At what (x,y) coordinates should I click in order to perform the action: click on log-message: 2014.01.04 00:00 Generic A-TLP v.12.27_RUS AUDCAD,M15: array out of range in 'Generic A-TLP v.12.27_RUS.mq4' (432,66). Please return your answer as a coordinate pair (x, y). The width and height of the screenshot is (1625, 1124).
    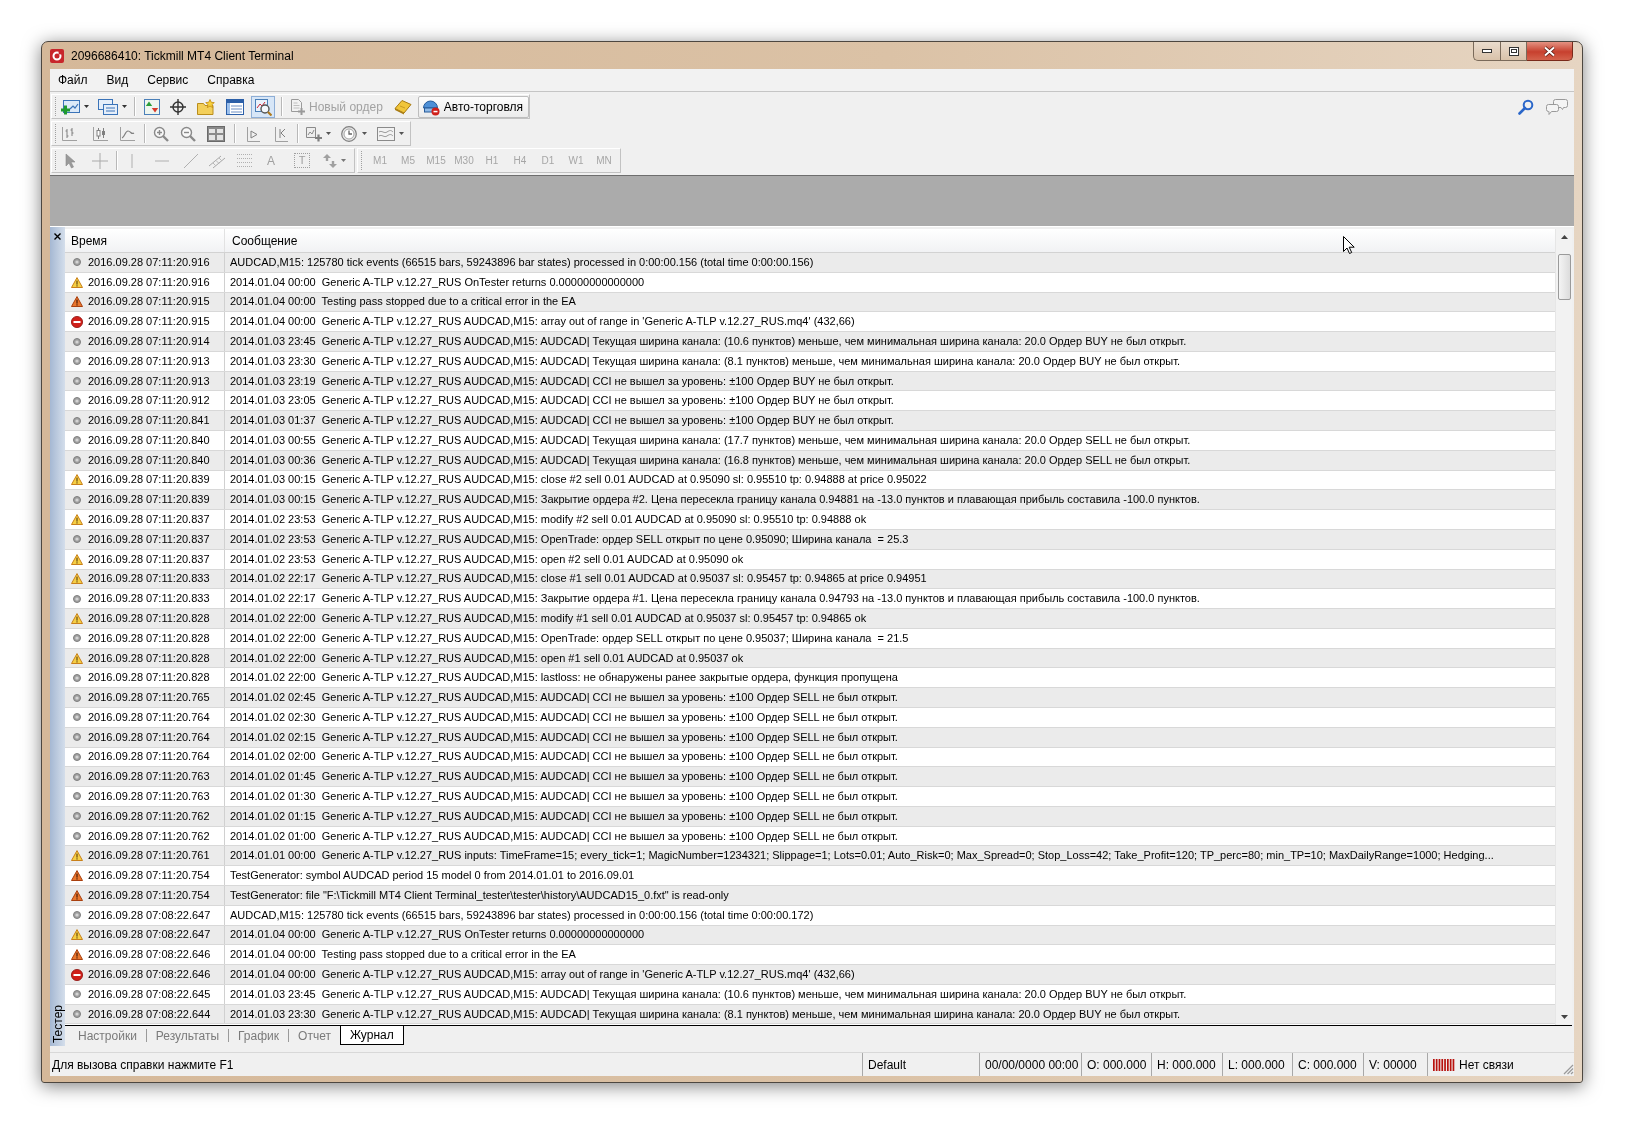
    Looking at the image, I should click on (542, 974).